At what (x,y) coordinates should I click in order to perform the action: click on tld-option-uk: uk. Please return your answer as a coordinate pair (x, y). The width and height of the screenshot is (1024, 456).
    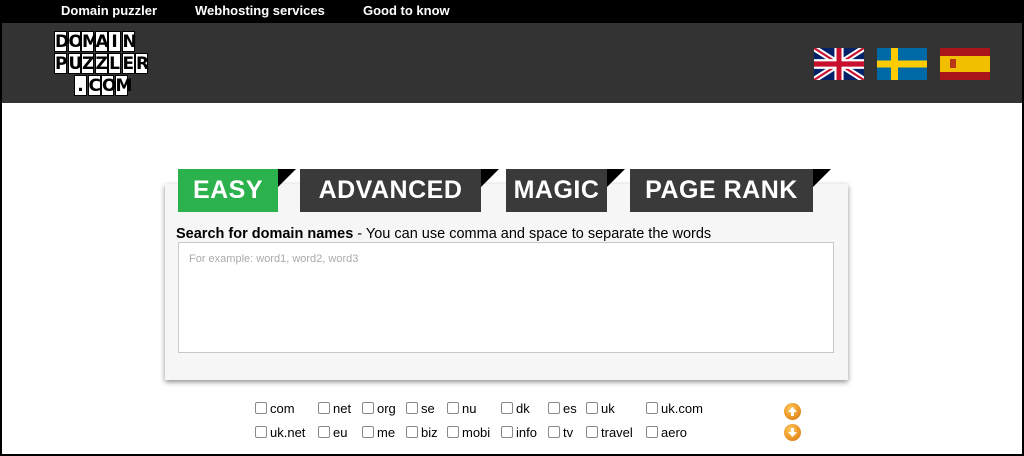
    Looking at the image, I should click on (600, 408).